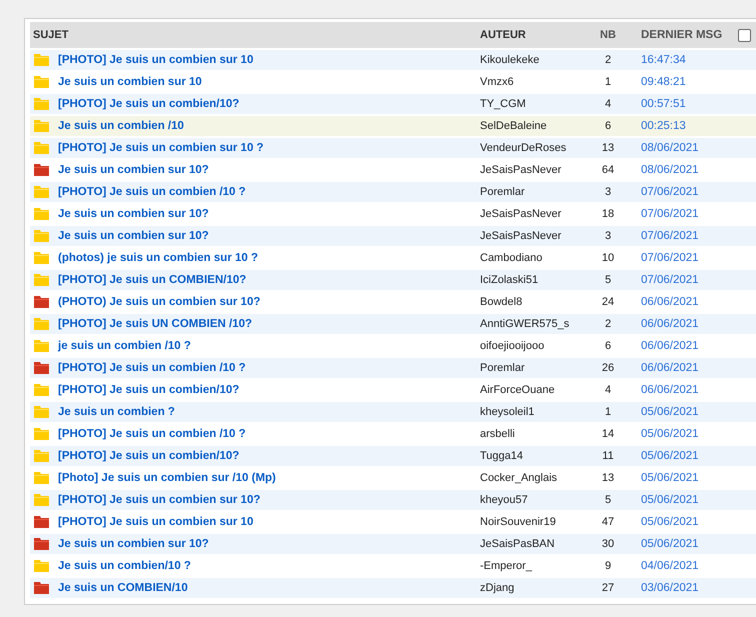 This screenshot has width=756, height=617. Describe the element at coordinates (535, 82) in the screenshot. I see `author-name: Vmzx6` at that location.